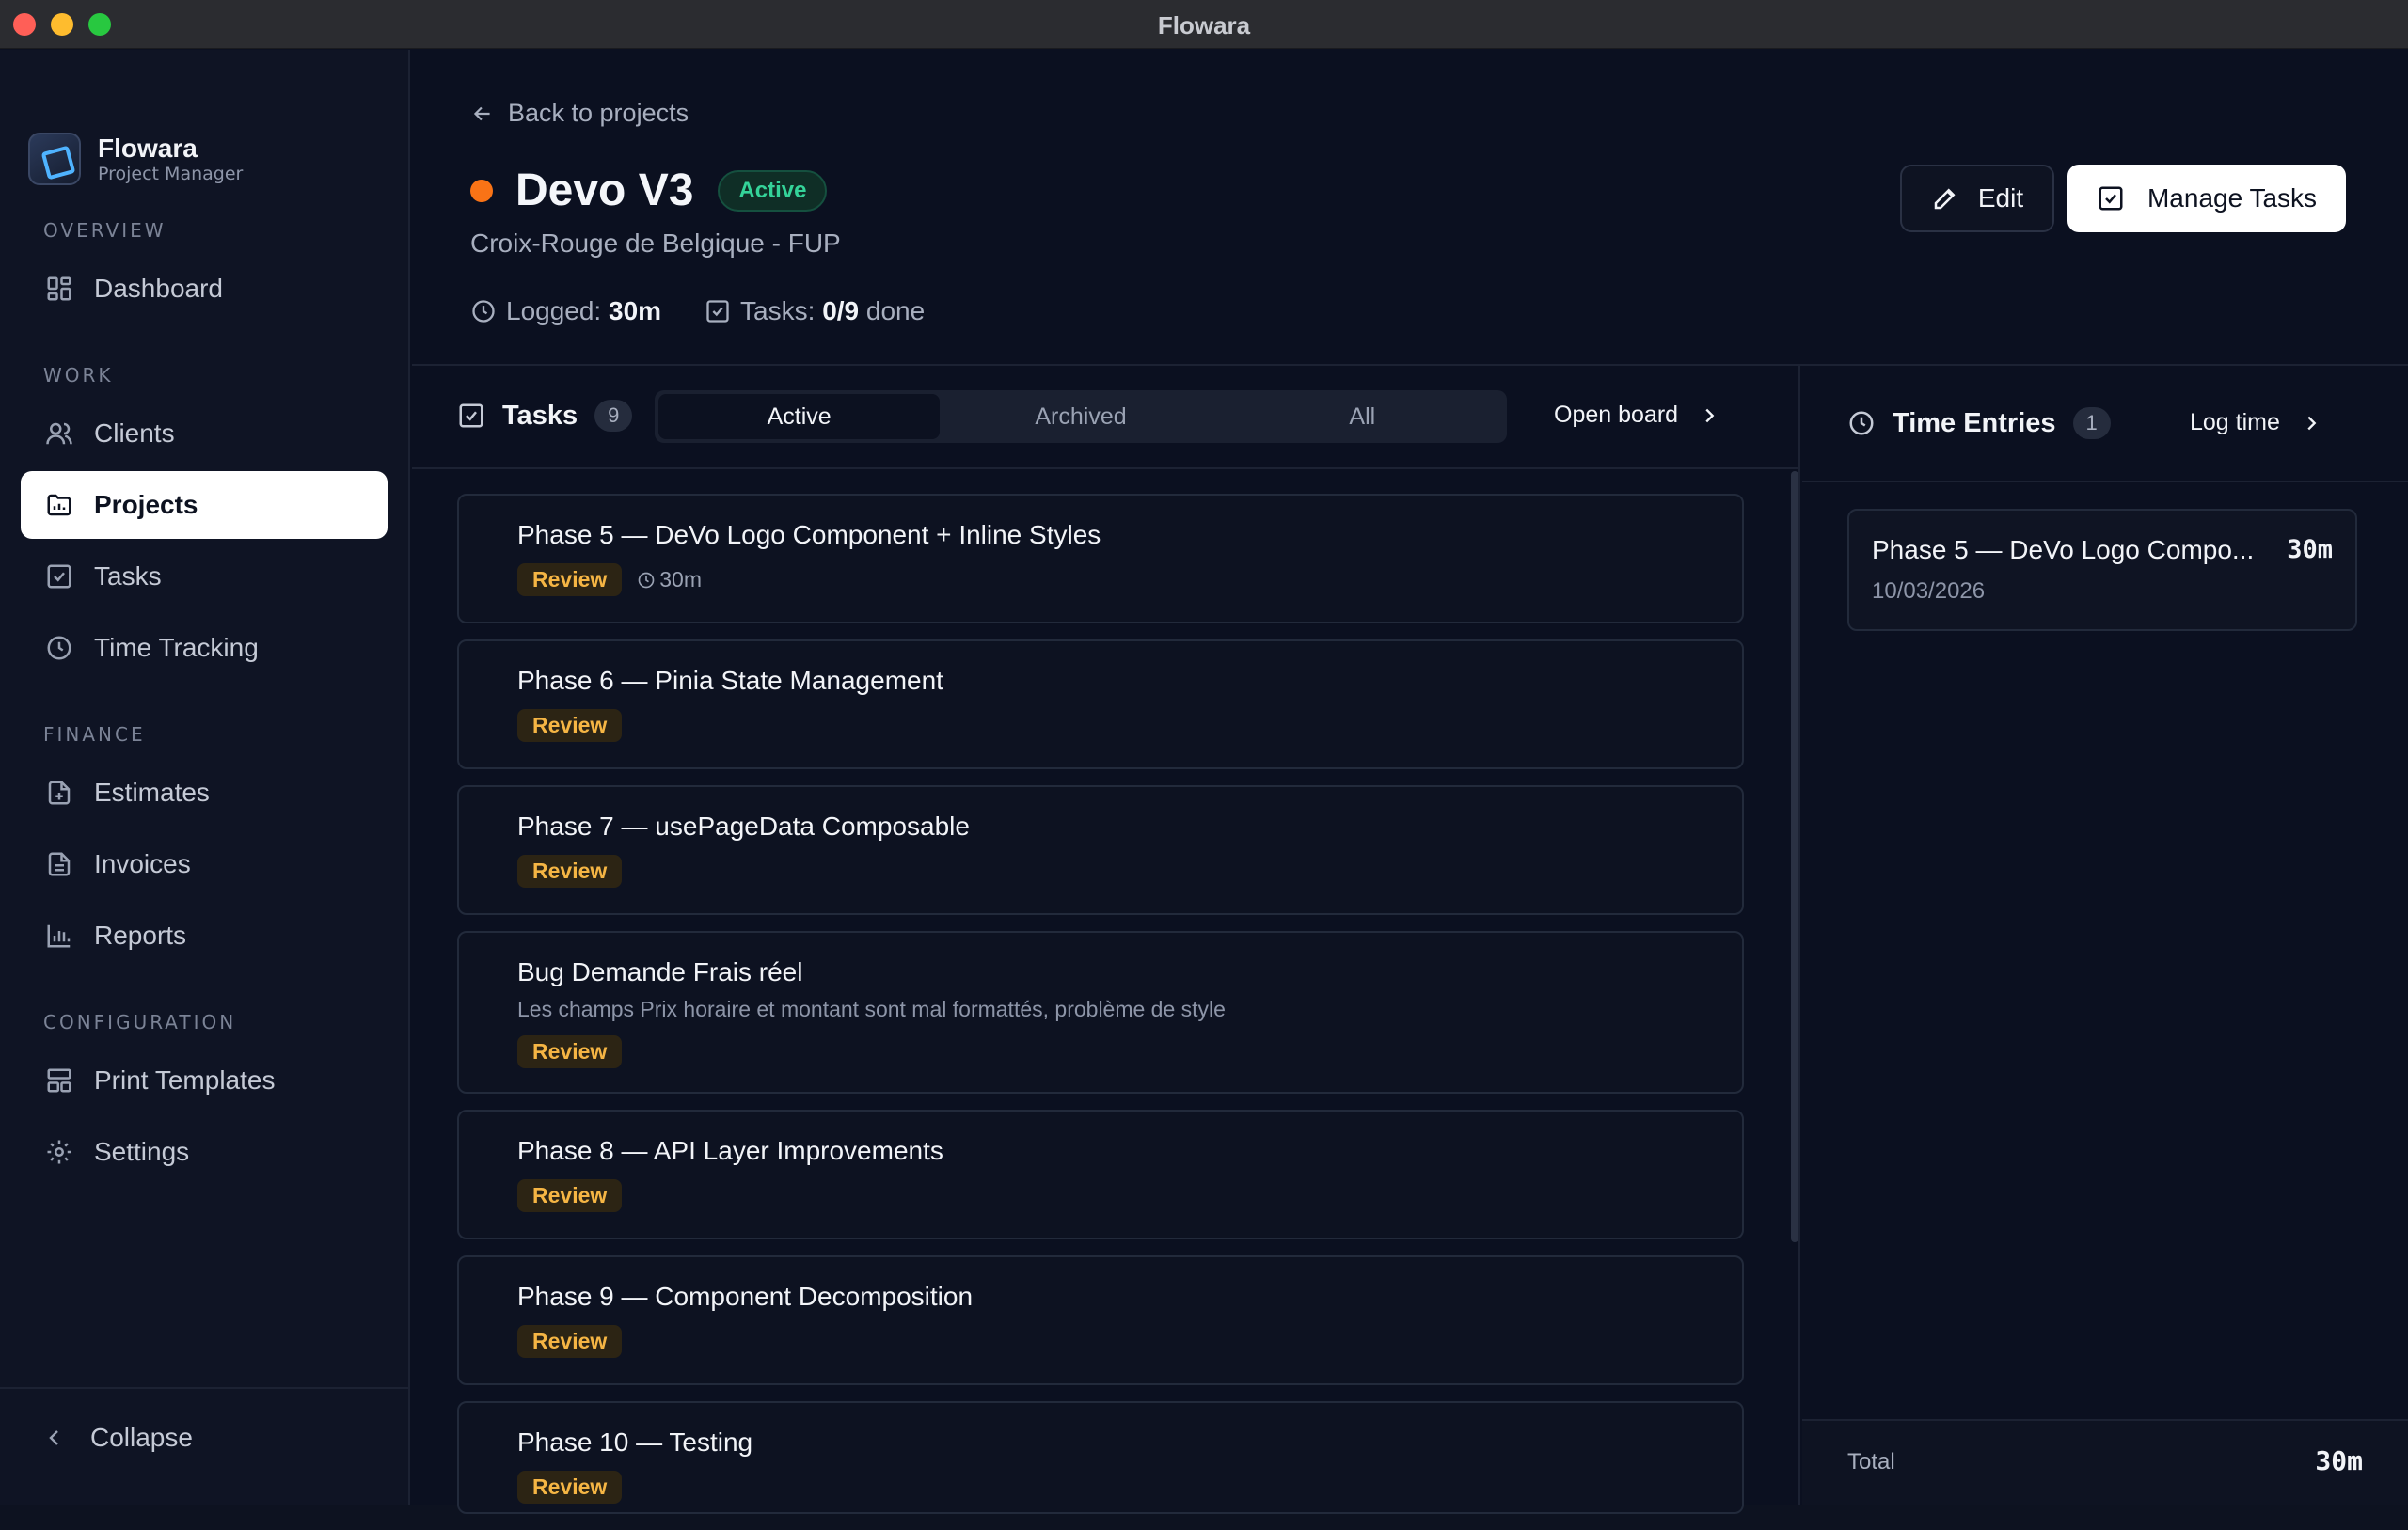 The width and height of the screenshot is (2408, 1530). Describe the element at coordinates (1871, 1462) in the screenshot. I see `total-label: Total` at that location.